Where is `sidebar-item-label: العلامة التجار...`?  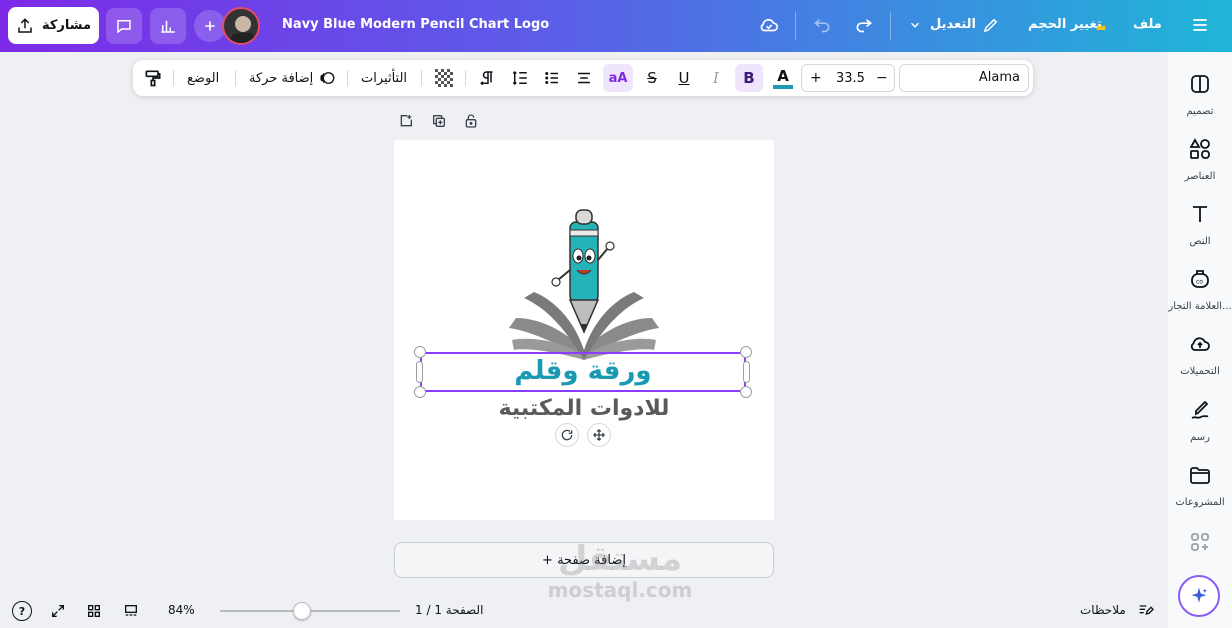 sidebar-item-label: العلامة التجار... is located at coordinates (1200, 306).